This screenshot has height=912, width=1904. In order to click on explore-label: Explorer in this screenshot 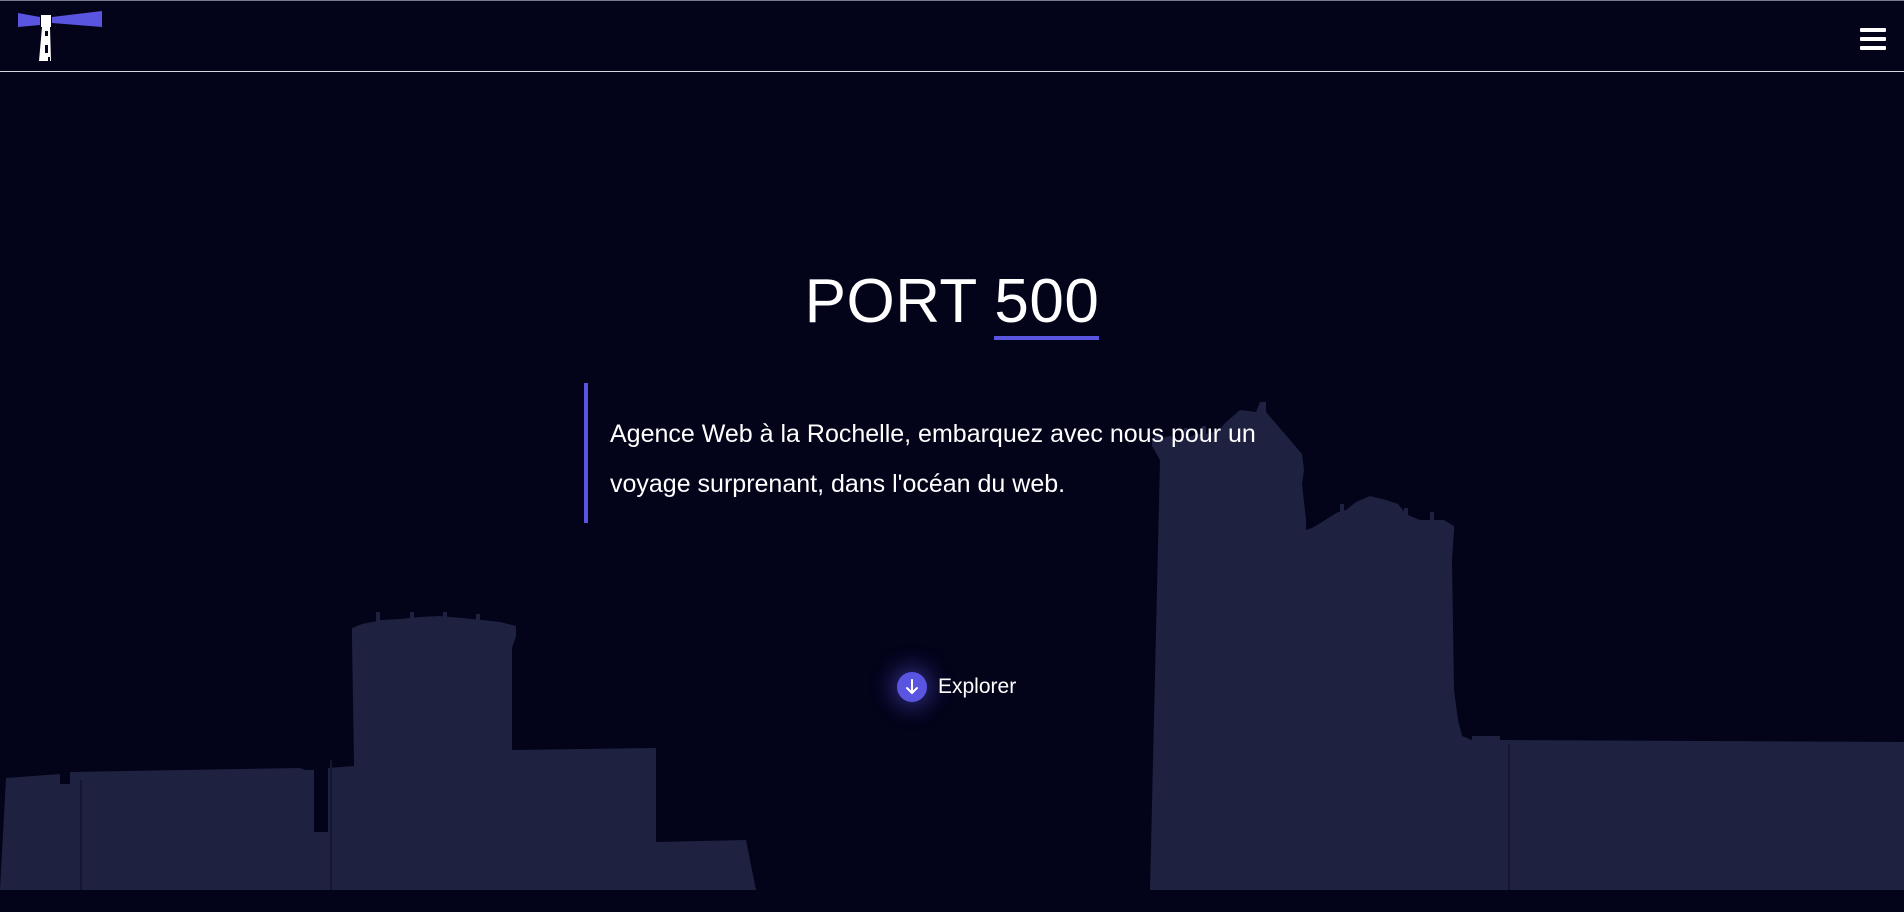, I will do `click(977, 686)`.